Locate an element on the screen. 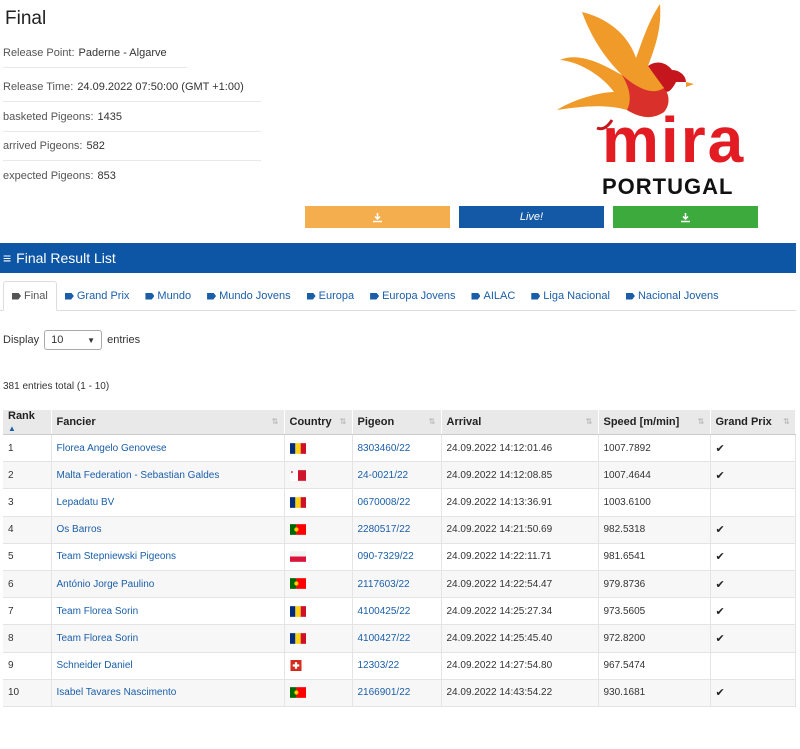  expected-value: 853 is located at coordinates (106, 176).